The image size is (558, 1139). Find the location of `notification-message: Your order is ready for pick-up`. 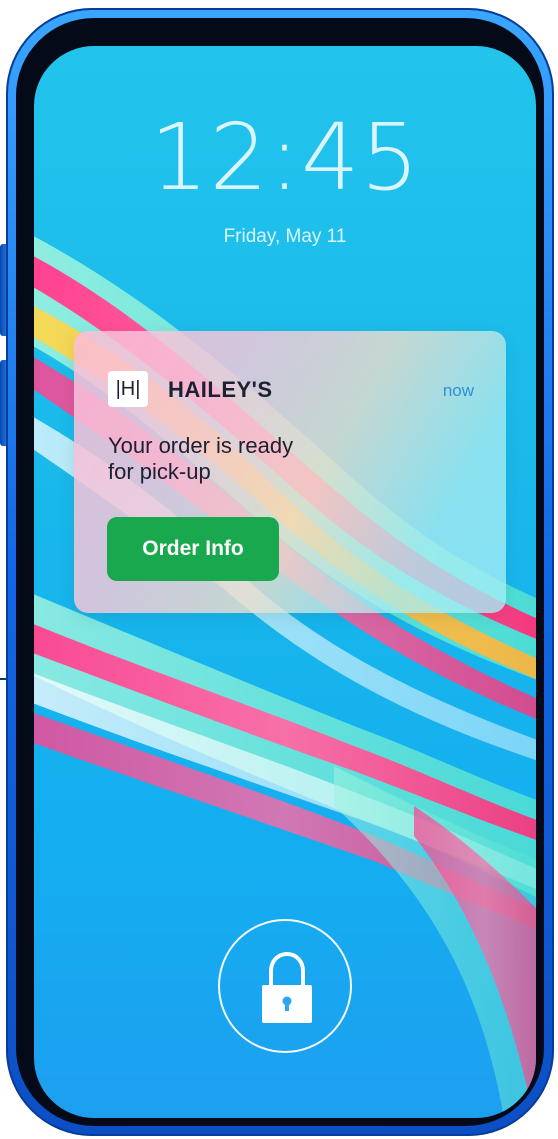

notification-message: Your order is ready for pick-up is located at coordinates (238, 459).